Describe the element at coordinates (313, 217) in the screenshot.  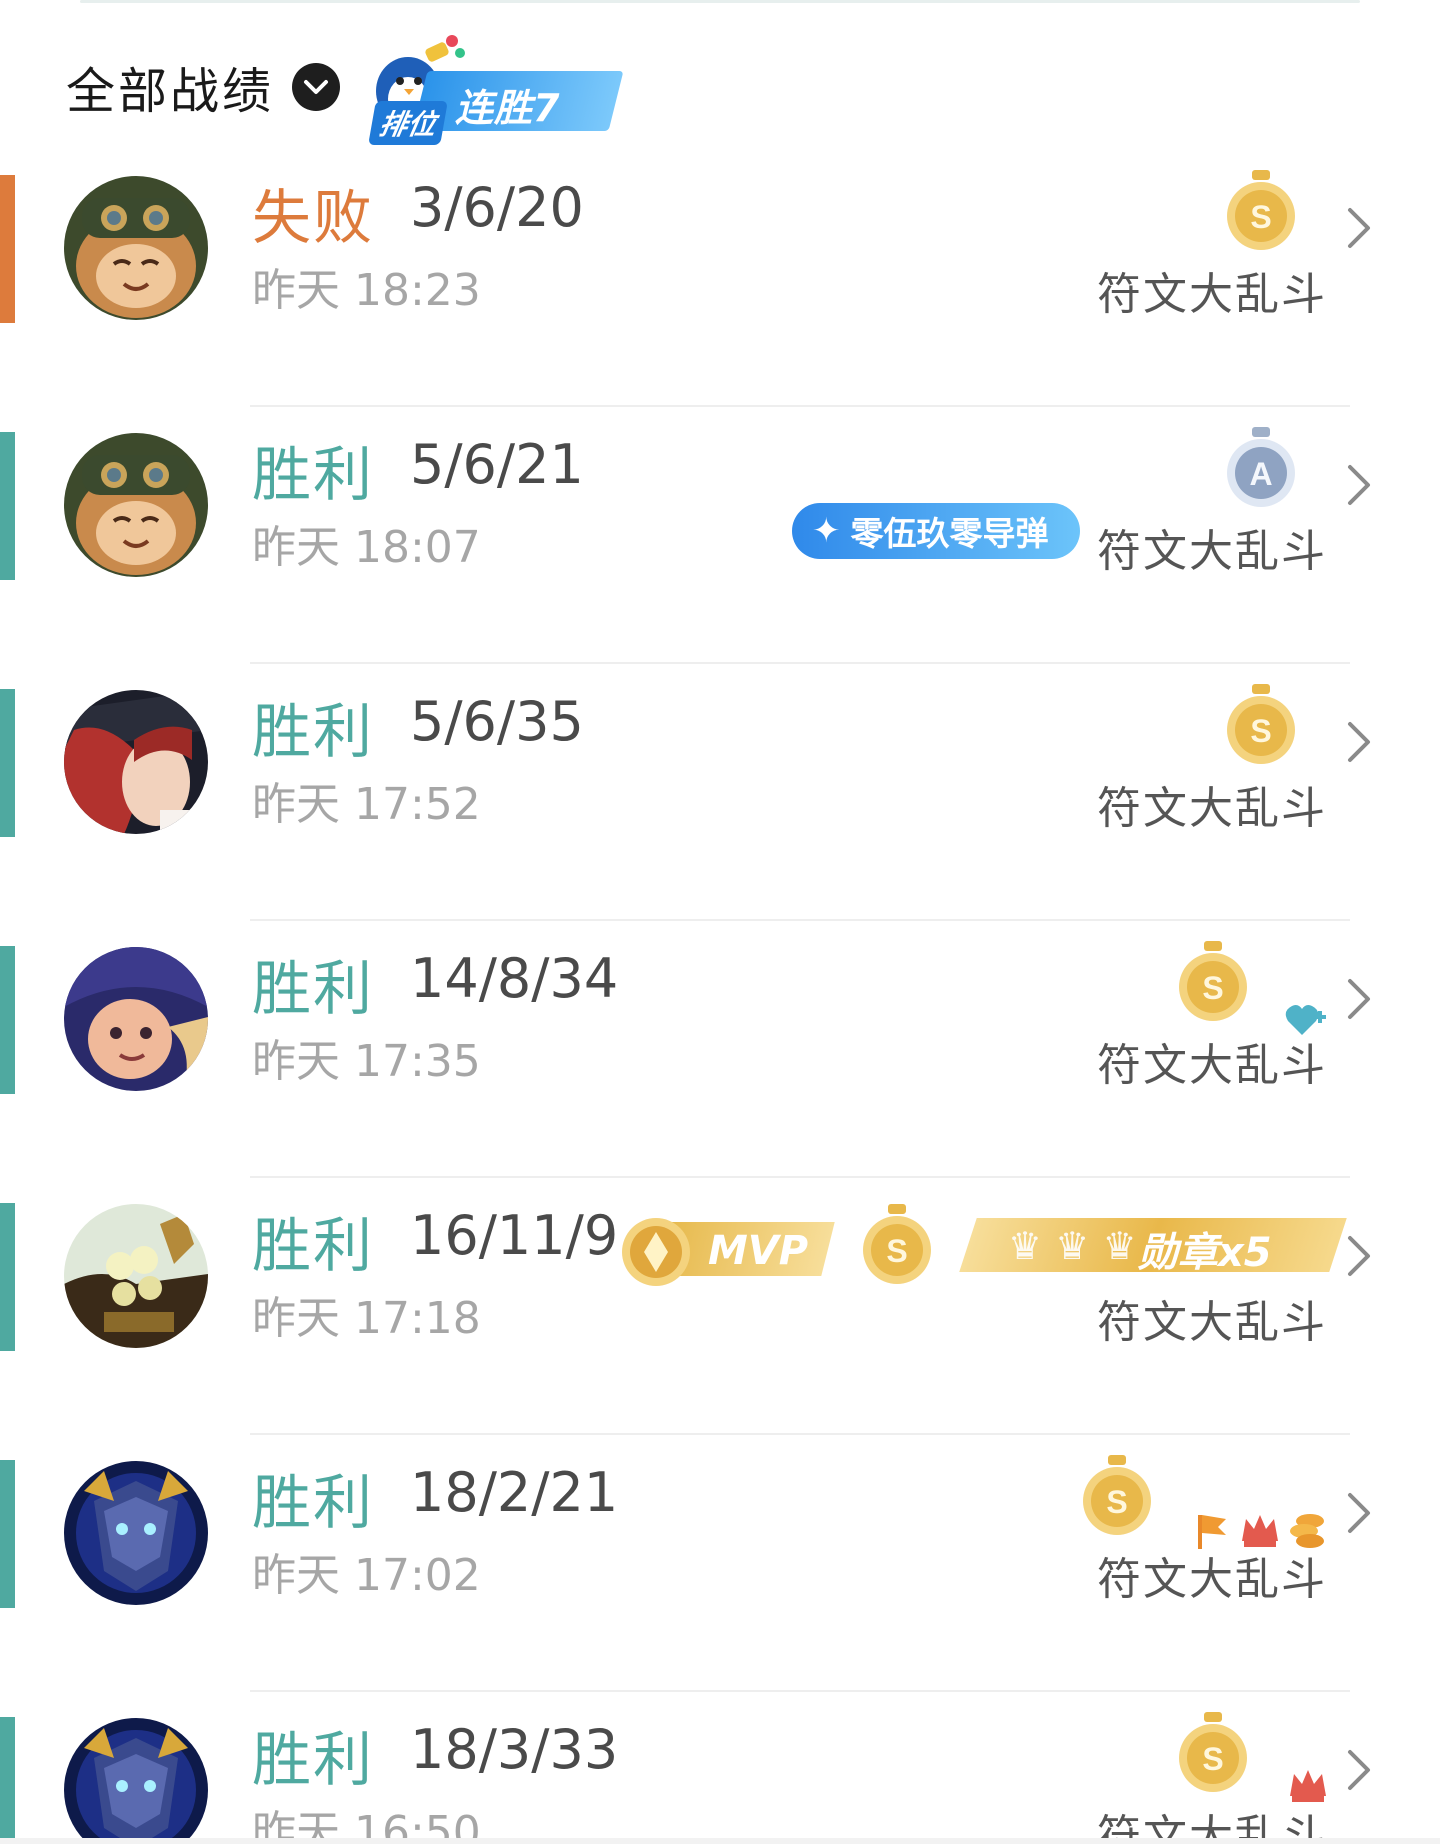
I see `result-label: 失败` at that location.